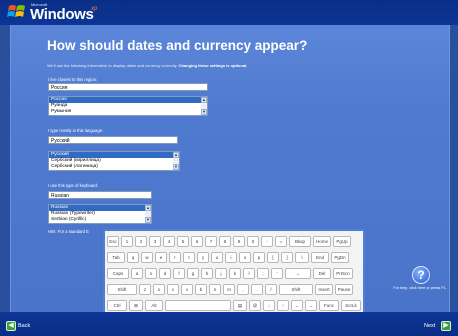 The width and height of the screenshot is (458, 336). Describe the element at coordinates (257, 289) in the screenshot. I see `keyboard-key: .` at that location.